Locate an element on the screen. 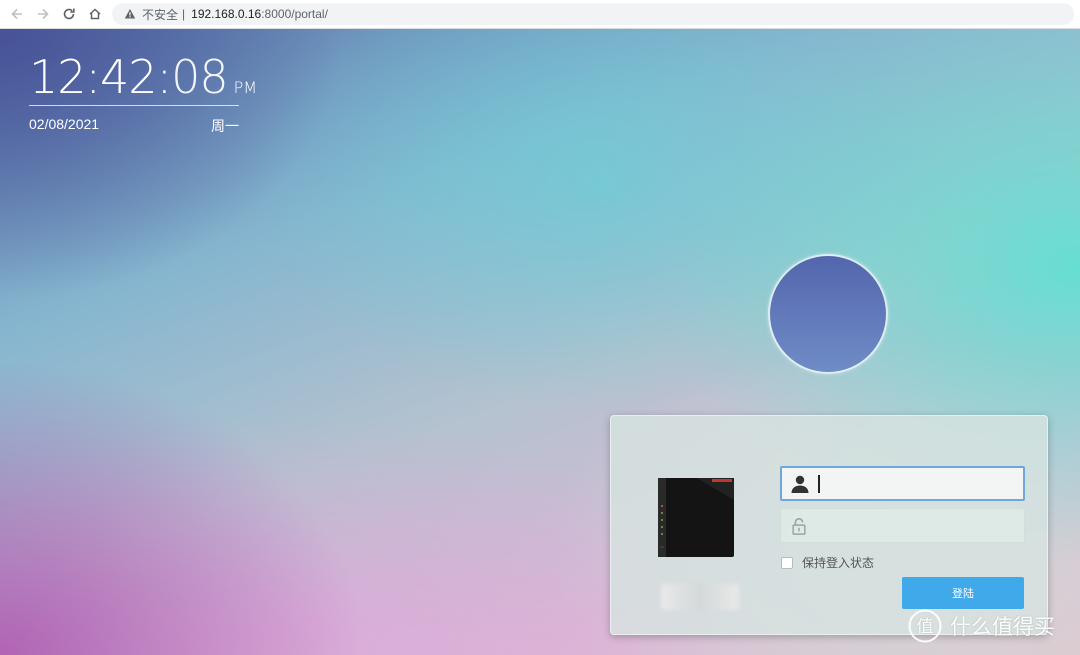  username-field is located at coordinates (902, 483).